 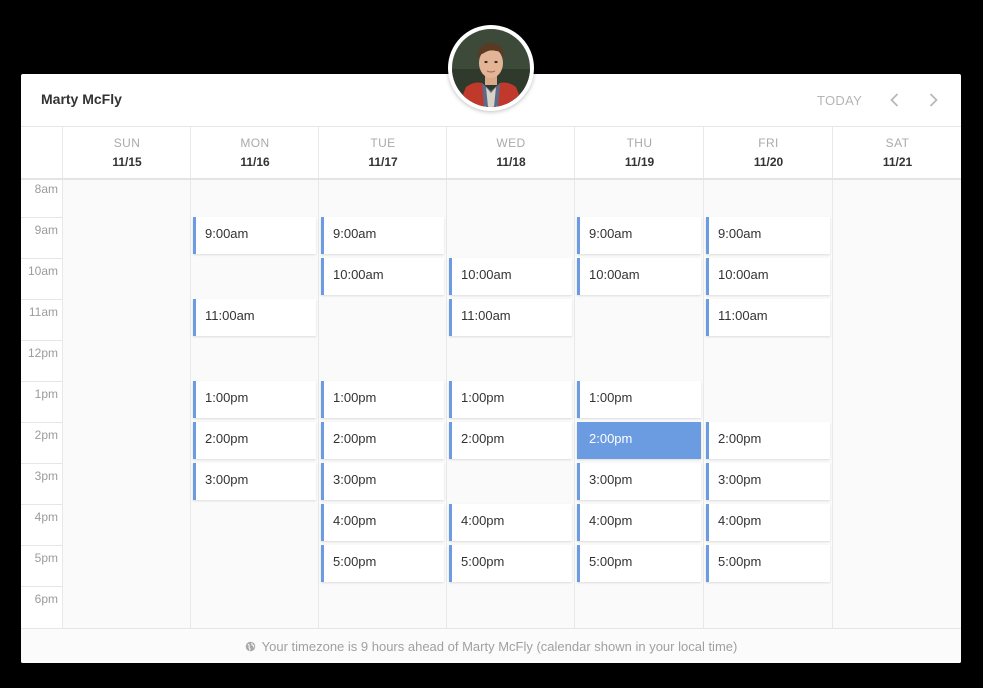 What do you see at coordinates (46, 230) in the screenshot?
I see `time-label: 9am` at bounding box center [46, 230].